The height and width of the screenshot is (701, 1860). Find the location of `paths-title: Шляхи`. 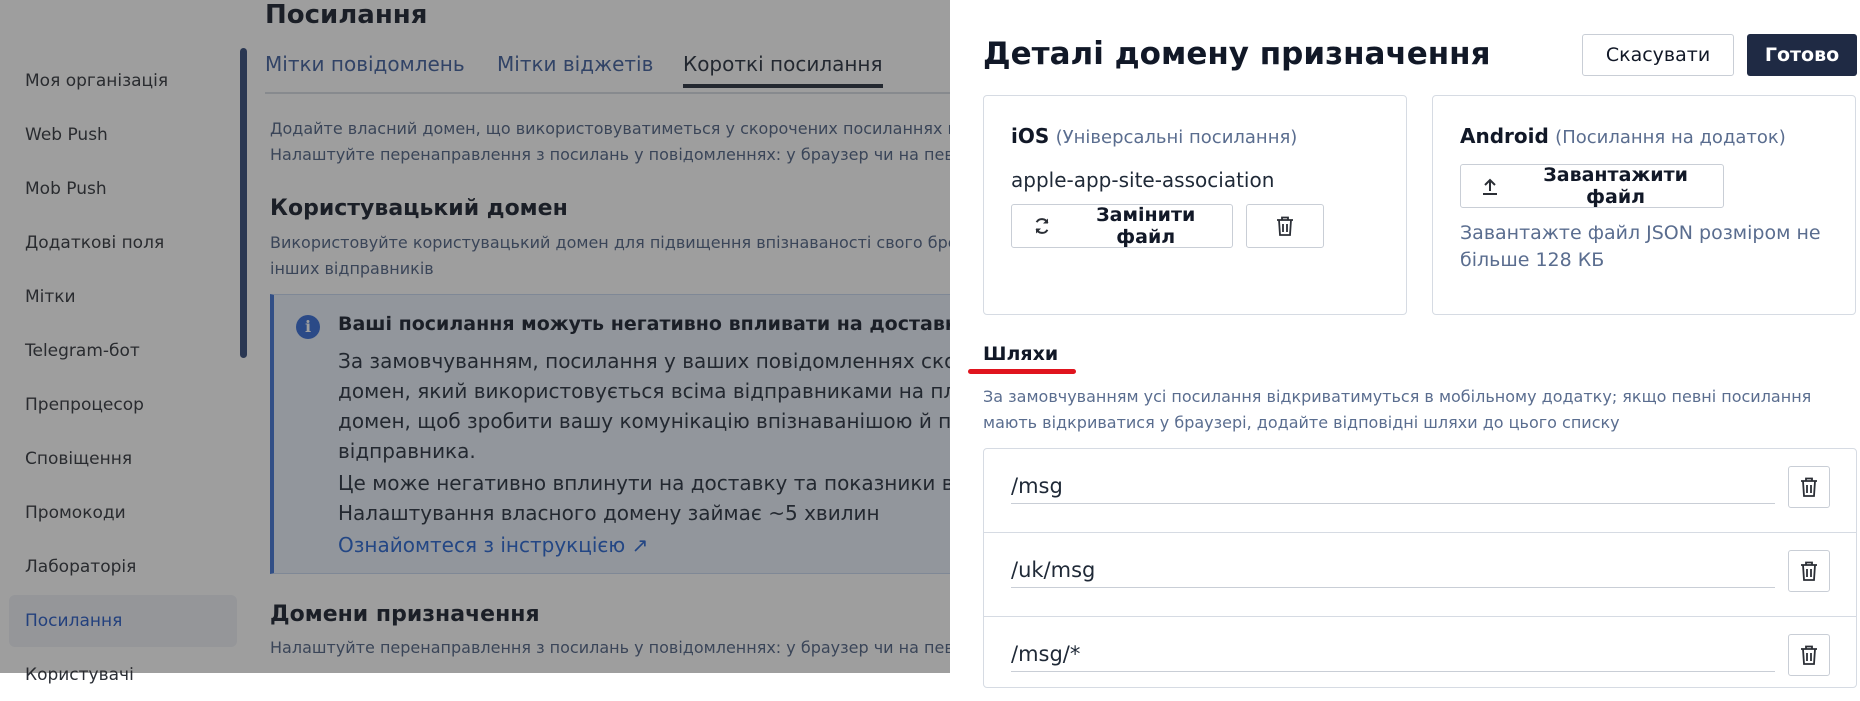

paths-title: Шляхи is located at coordinates (1021, 354).